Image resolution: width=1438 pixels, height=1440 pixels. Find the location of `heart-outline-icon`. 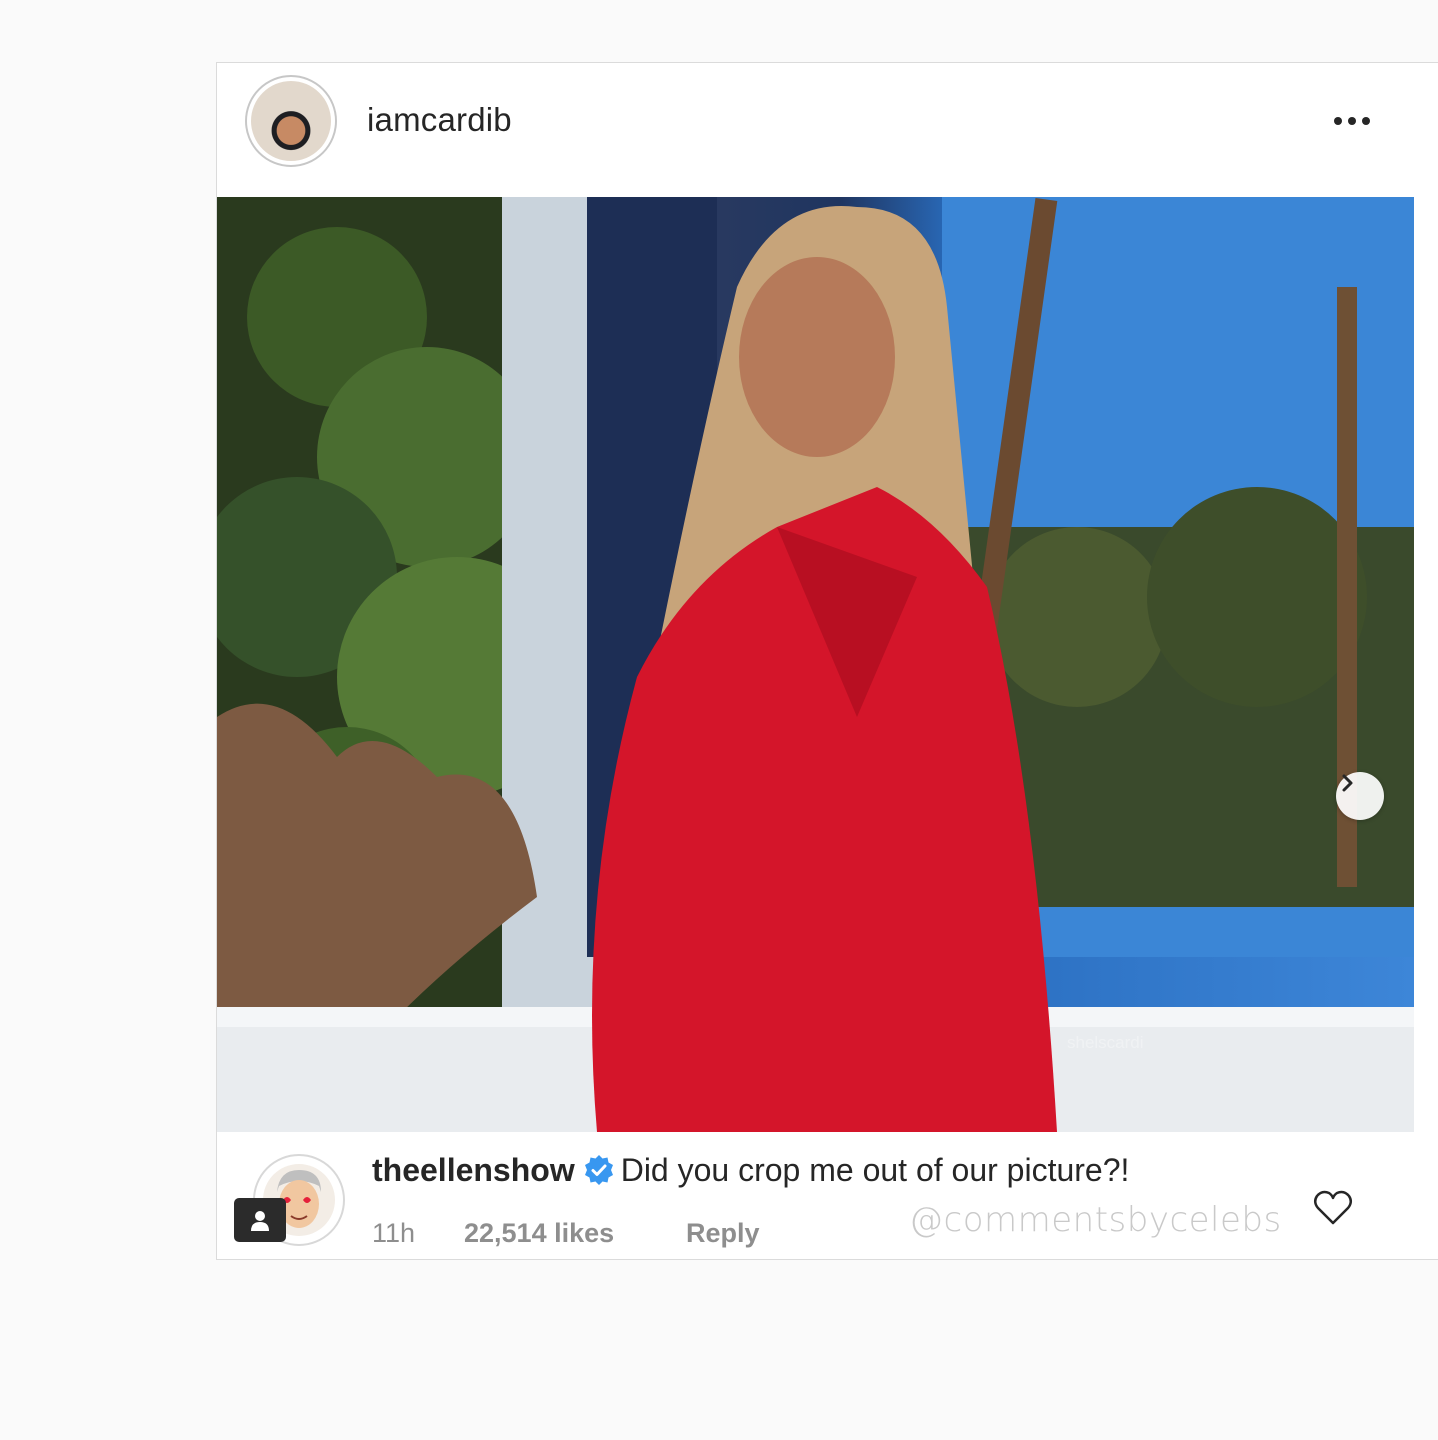

heart-outline-icon is located at coordinates (1333, 1208).